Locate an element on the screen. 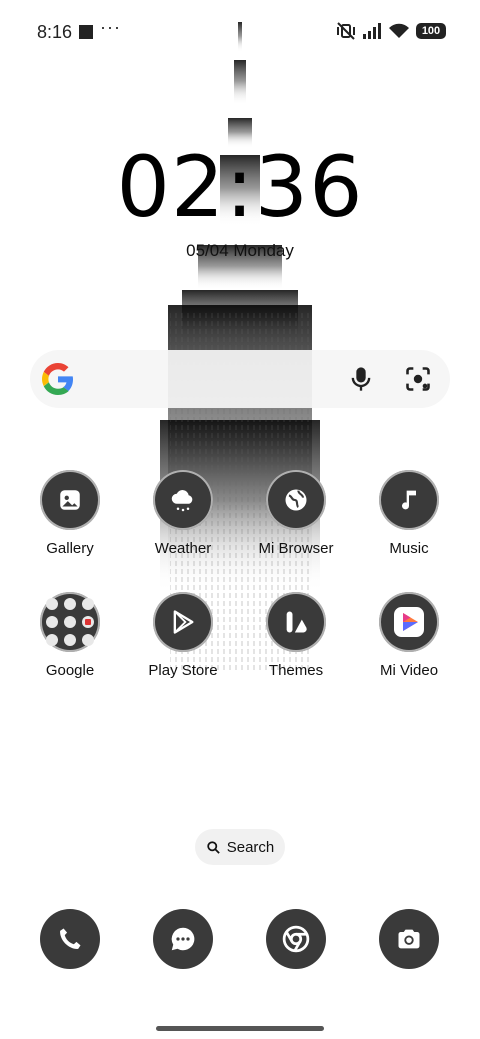  google-search-bar is located at coordinates (240, 379).